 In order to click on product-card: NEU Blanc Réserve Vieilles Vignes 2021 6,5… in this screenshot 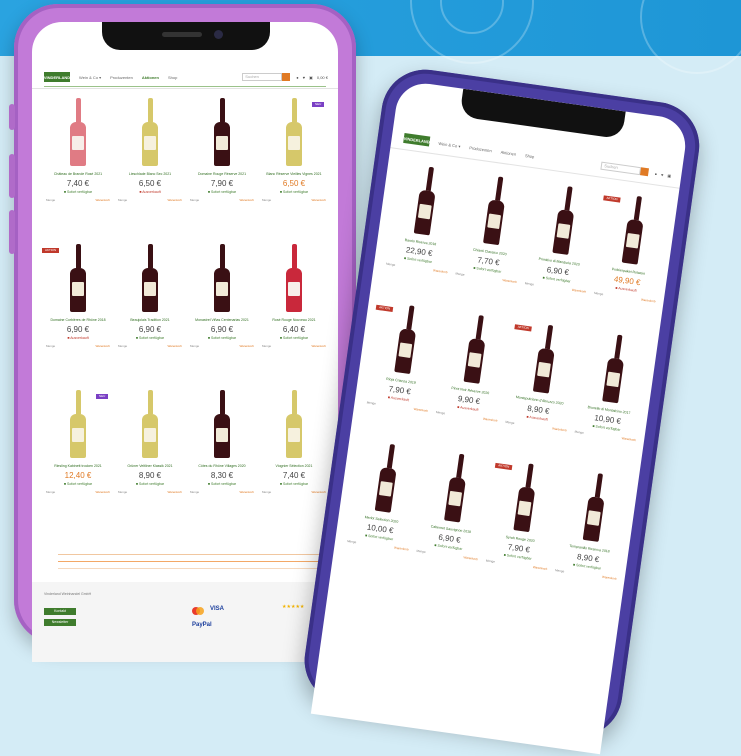, I will do `click(294, 169)`.